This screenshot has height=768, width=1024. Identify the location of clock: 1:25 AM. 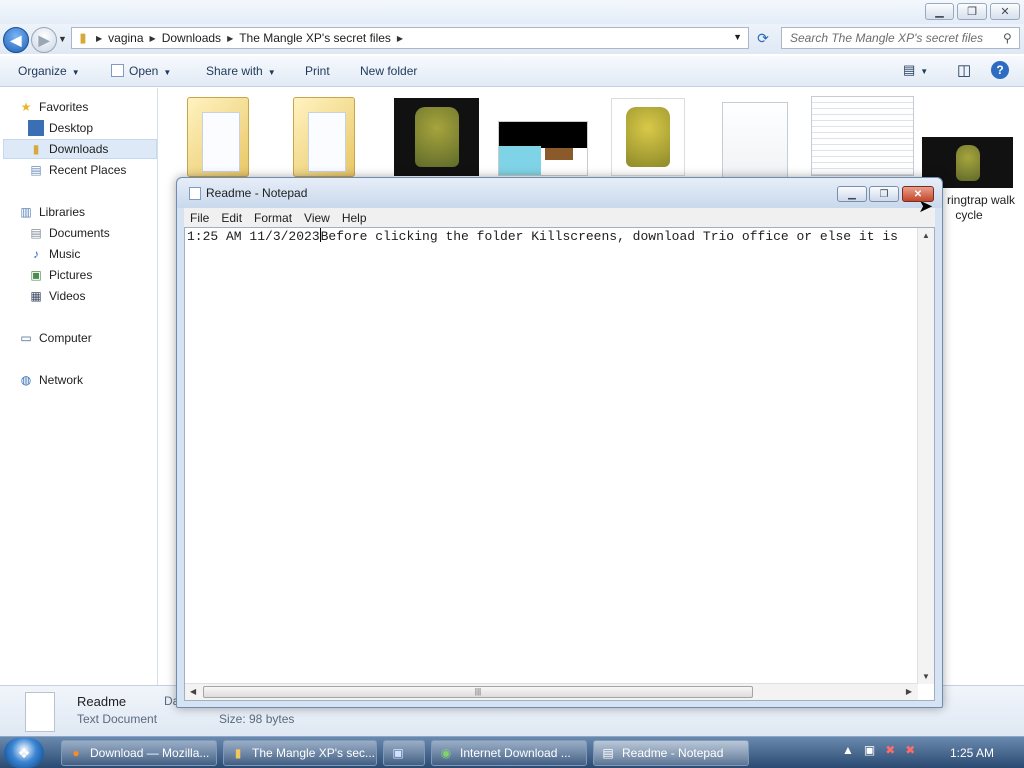
(972, 753).